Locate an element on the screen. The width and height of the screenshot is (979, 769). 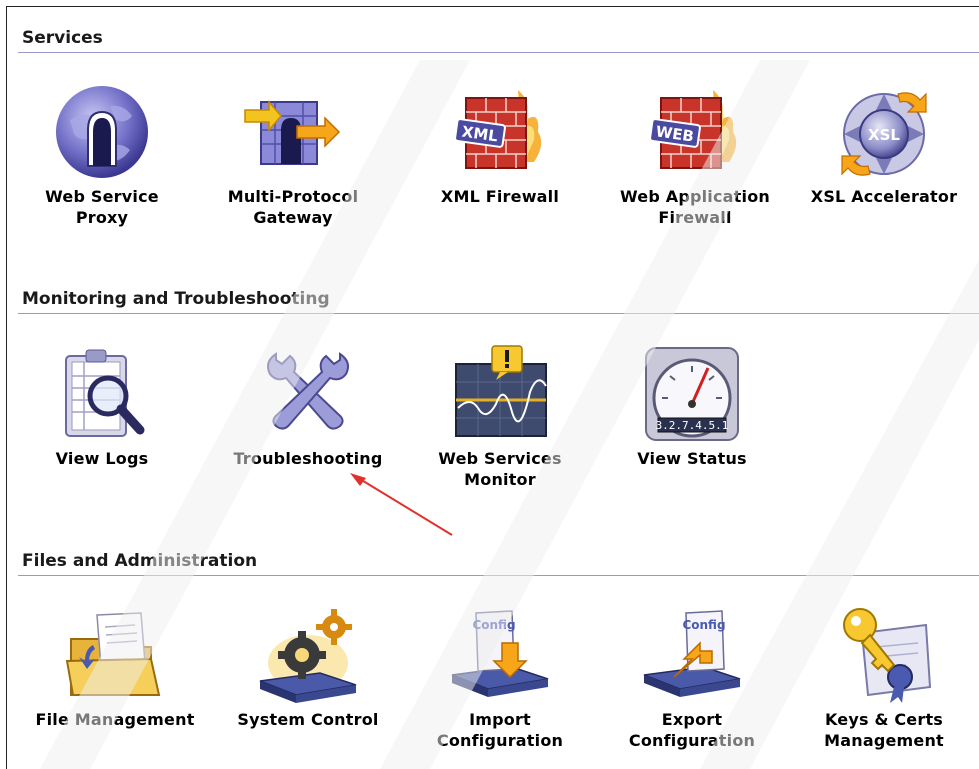
tile-keys-certs-management: Keys & Certs Management is located at coordinates (884, 677).